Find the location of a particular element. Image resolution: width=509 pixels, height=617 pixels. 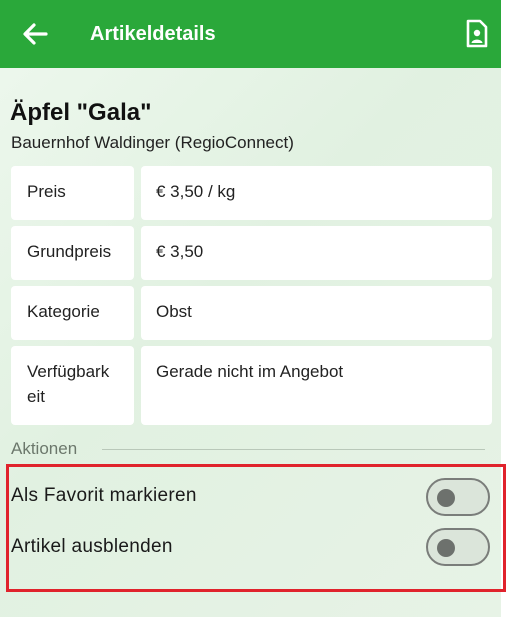

detail-label-price: Preis is located at coordinates (72, 193).